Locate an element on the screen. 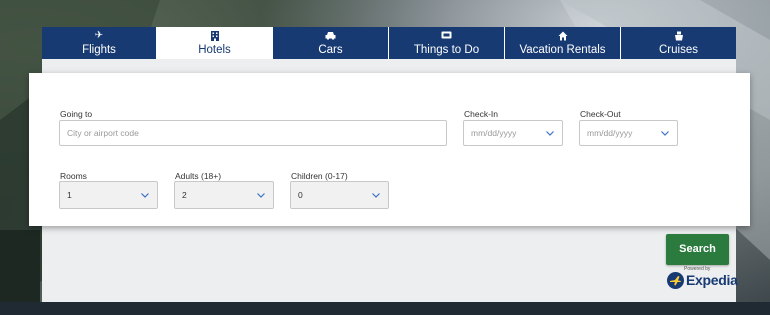  rooms-label: Rooms is located at coordinates (73, 176).